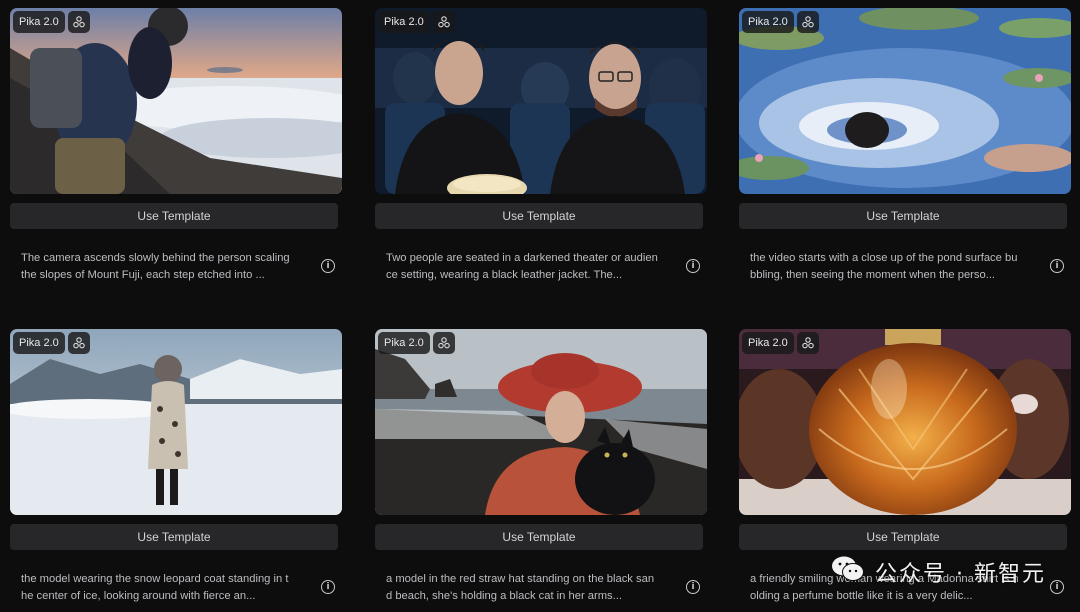 The width and height of the screenshot is (1080, 612). What do you see at coordinates (960, 574) in the screenshot?
I see `watermark-text: 公众号 · 新智元` at bounding box center [960, 574].